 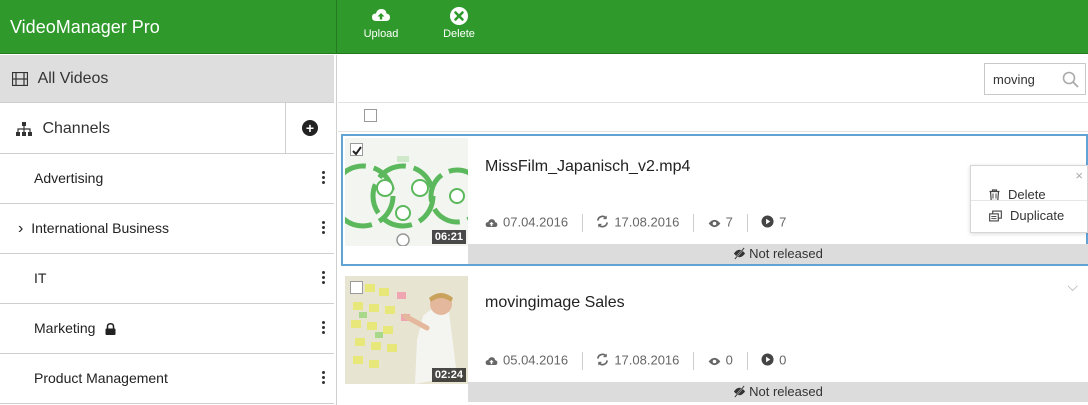 I want to click on plus-circle-icon: +, so click(x=310, y=128).